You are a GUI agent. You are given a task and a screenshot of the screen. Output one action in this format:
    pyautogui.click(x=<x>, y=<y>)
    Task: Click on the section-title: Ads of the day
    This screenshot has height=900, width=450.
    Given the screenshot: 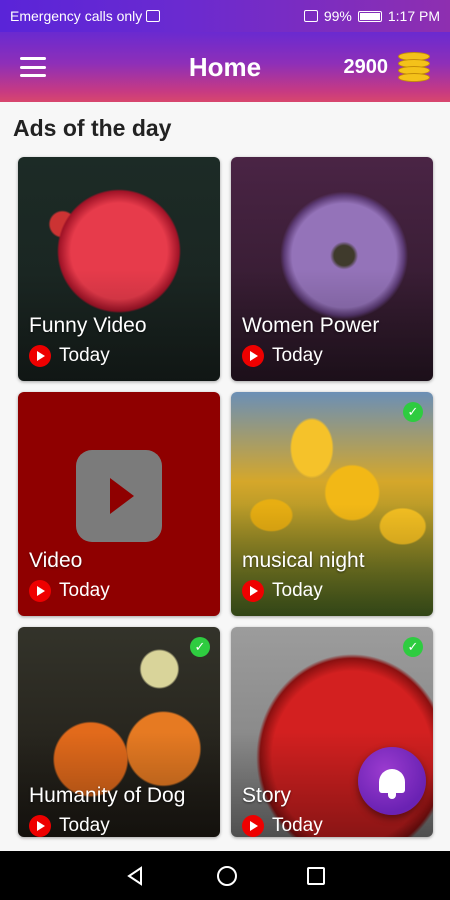 What is the action you would take?
    pyautogui.click(x=92, y=128)
    